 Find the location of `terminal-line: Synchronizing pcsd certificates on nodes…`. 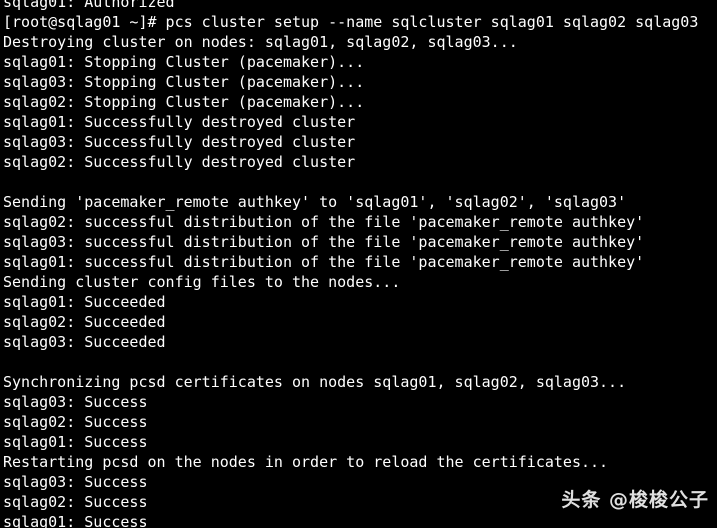

terminal-line: Synchronizing pcsd certificates on nodes… is located at coordinates (315, 382).